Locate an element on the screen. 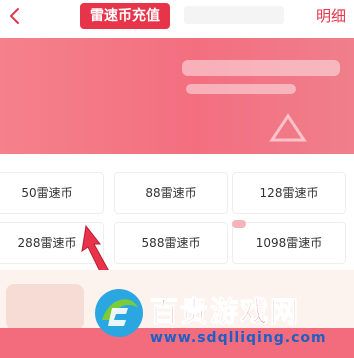 The height and width of the screenshot is (358, 354). recharge-option-588: 588雷速币 is located at coordinates (171, 243).